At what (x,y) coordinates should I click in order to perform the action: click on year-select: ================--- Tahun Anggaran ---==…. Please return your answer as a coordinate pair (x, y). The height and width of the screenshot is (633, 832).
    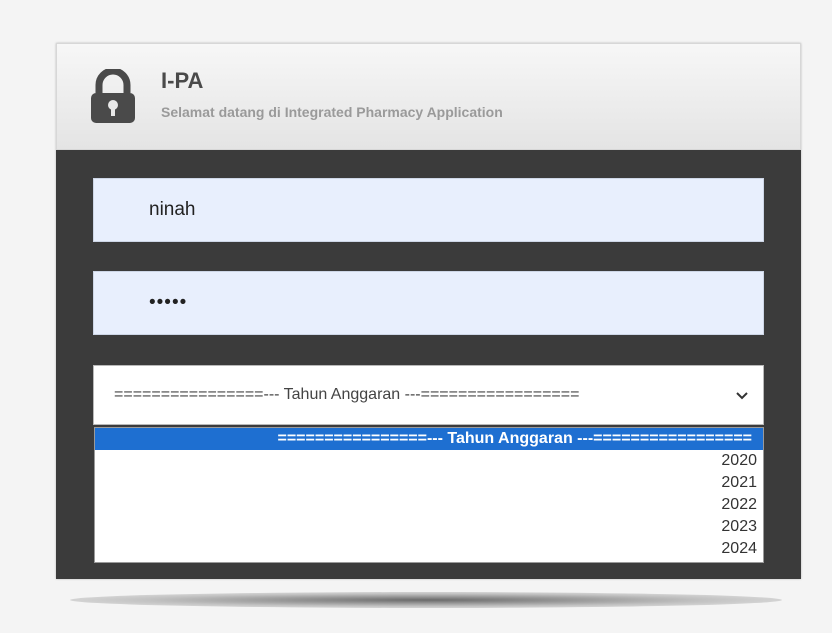
    Looking at the image, I should click on (428, 395).